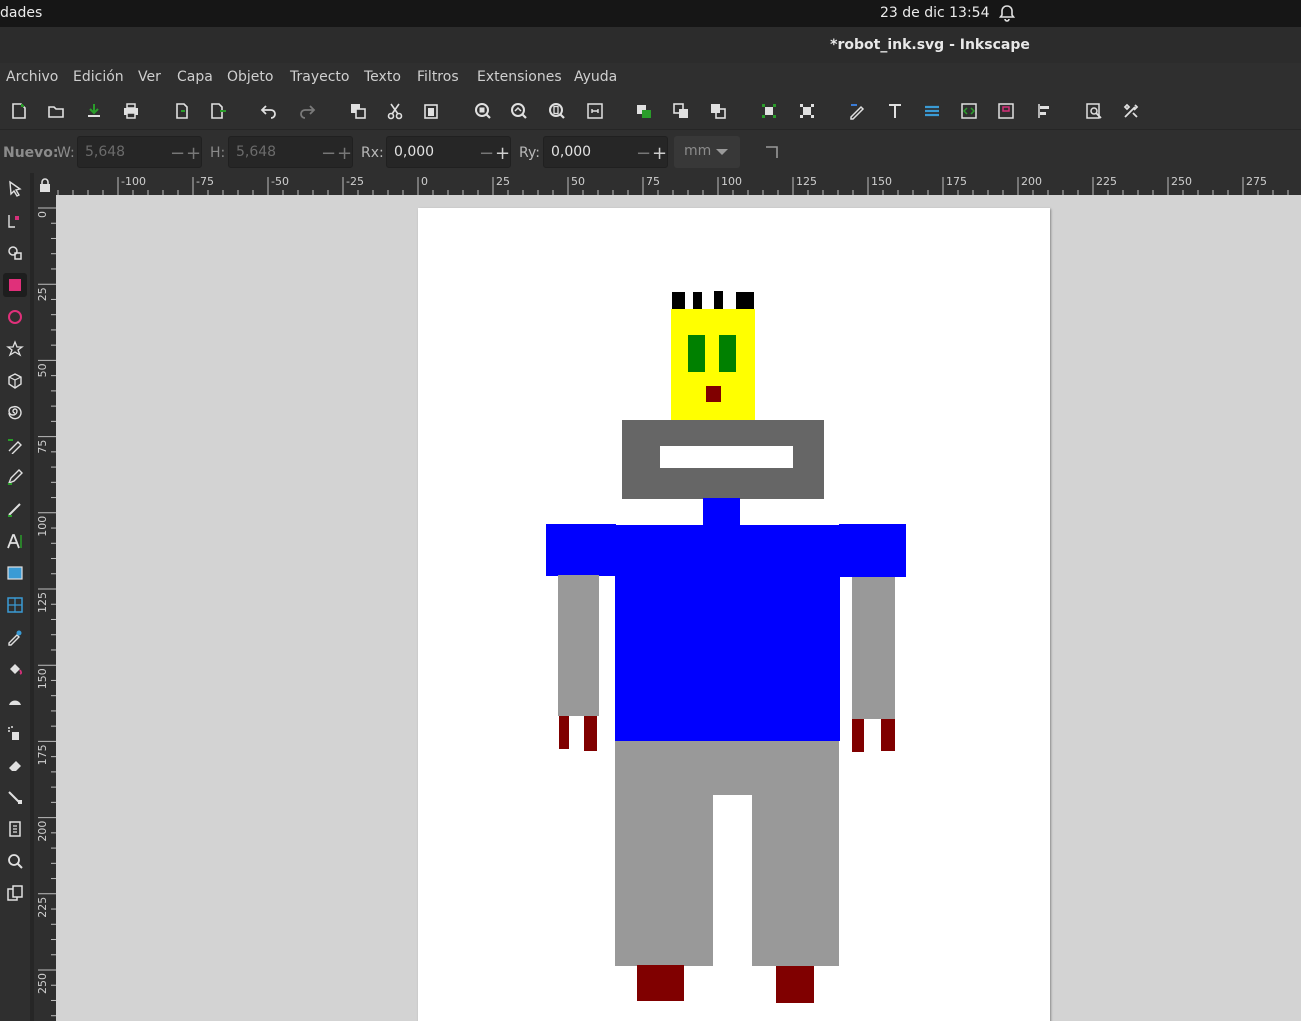  I want to click on hips, so click(727, 768).